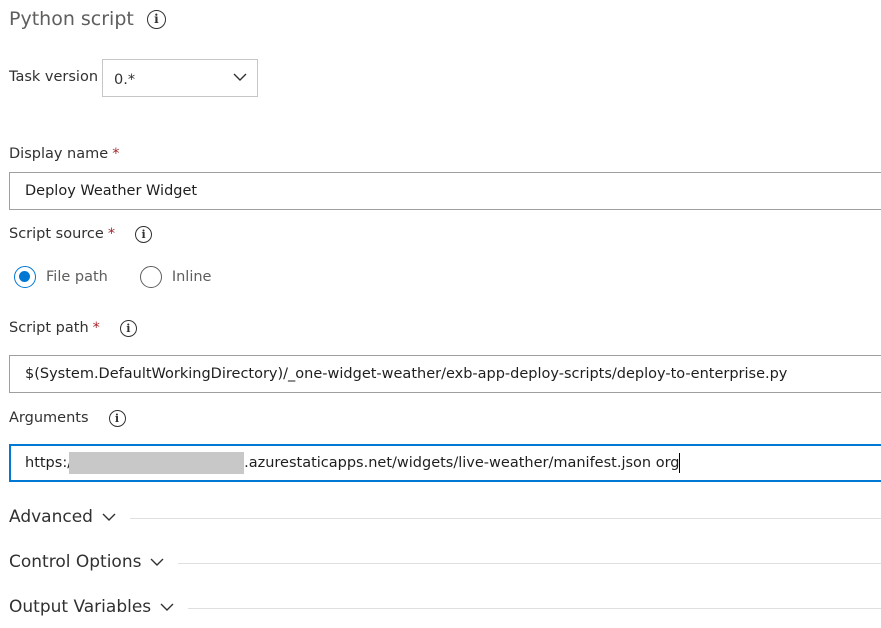 Image resolution: width=881 pixels, height=628 pixels. Describe the element at coordinates (75, 562) in the screenshot. I see `section-control-options-label: Control Options` at that location.